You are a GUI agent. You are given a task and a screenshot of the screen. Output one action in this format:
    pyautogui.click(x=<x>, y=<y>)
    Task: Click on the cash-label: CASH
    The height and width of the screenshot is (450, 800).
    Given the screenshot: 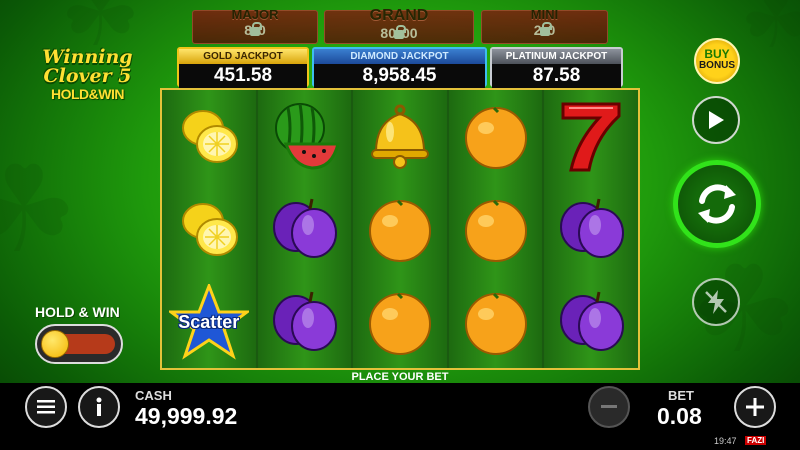 What is the action you would take?
    pyautogui.click(x=153, y=395)
    